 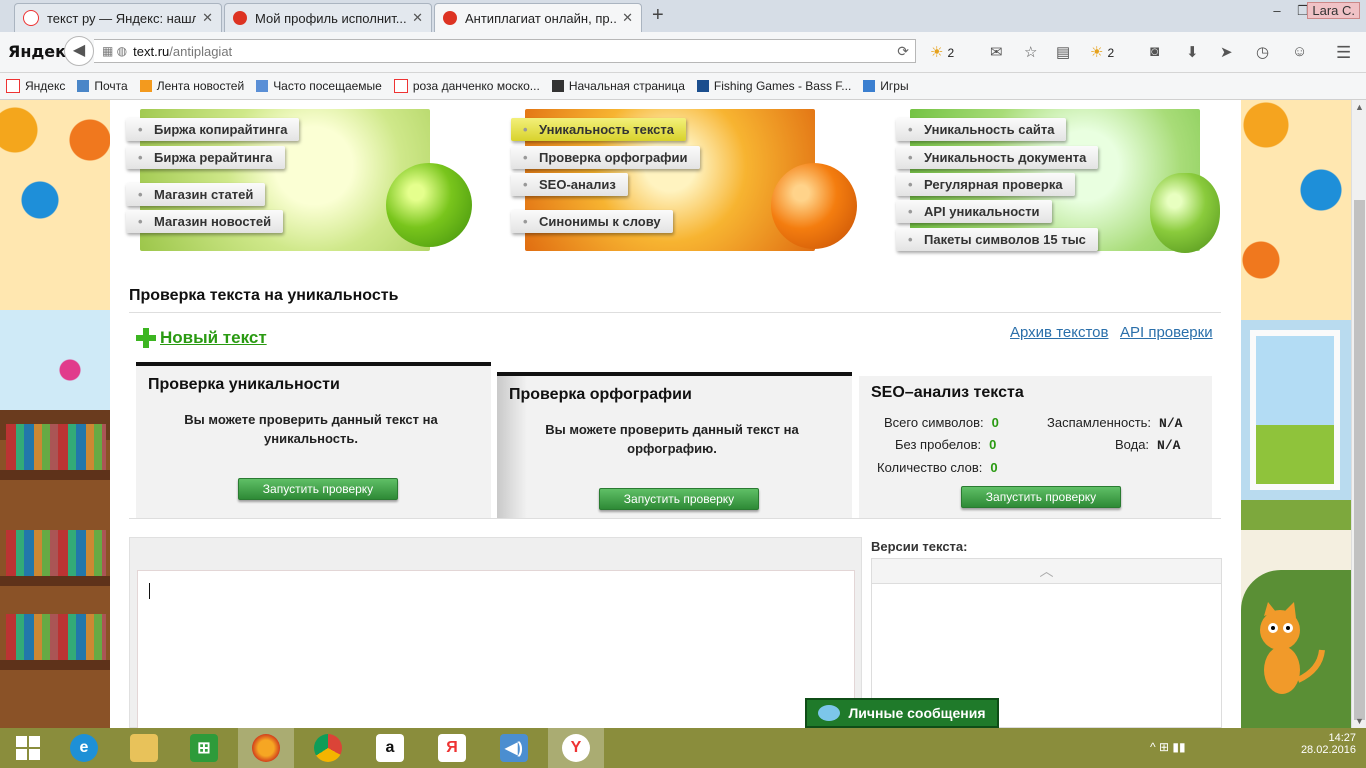 I want to click on taskbar-yandex: Я, so click(x=452, y=748).